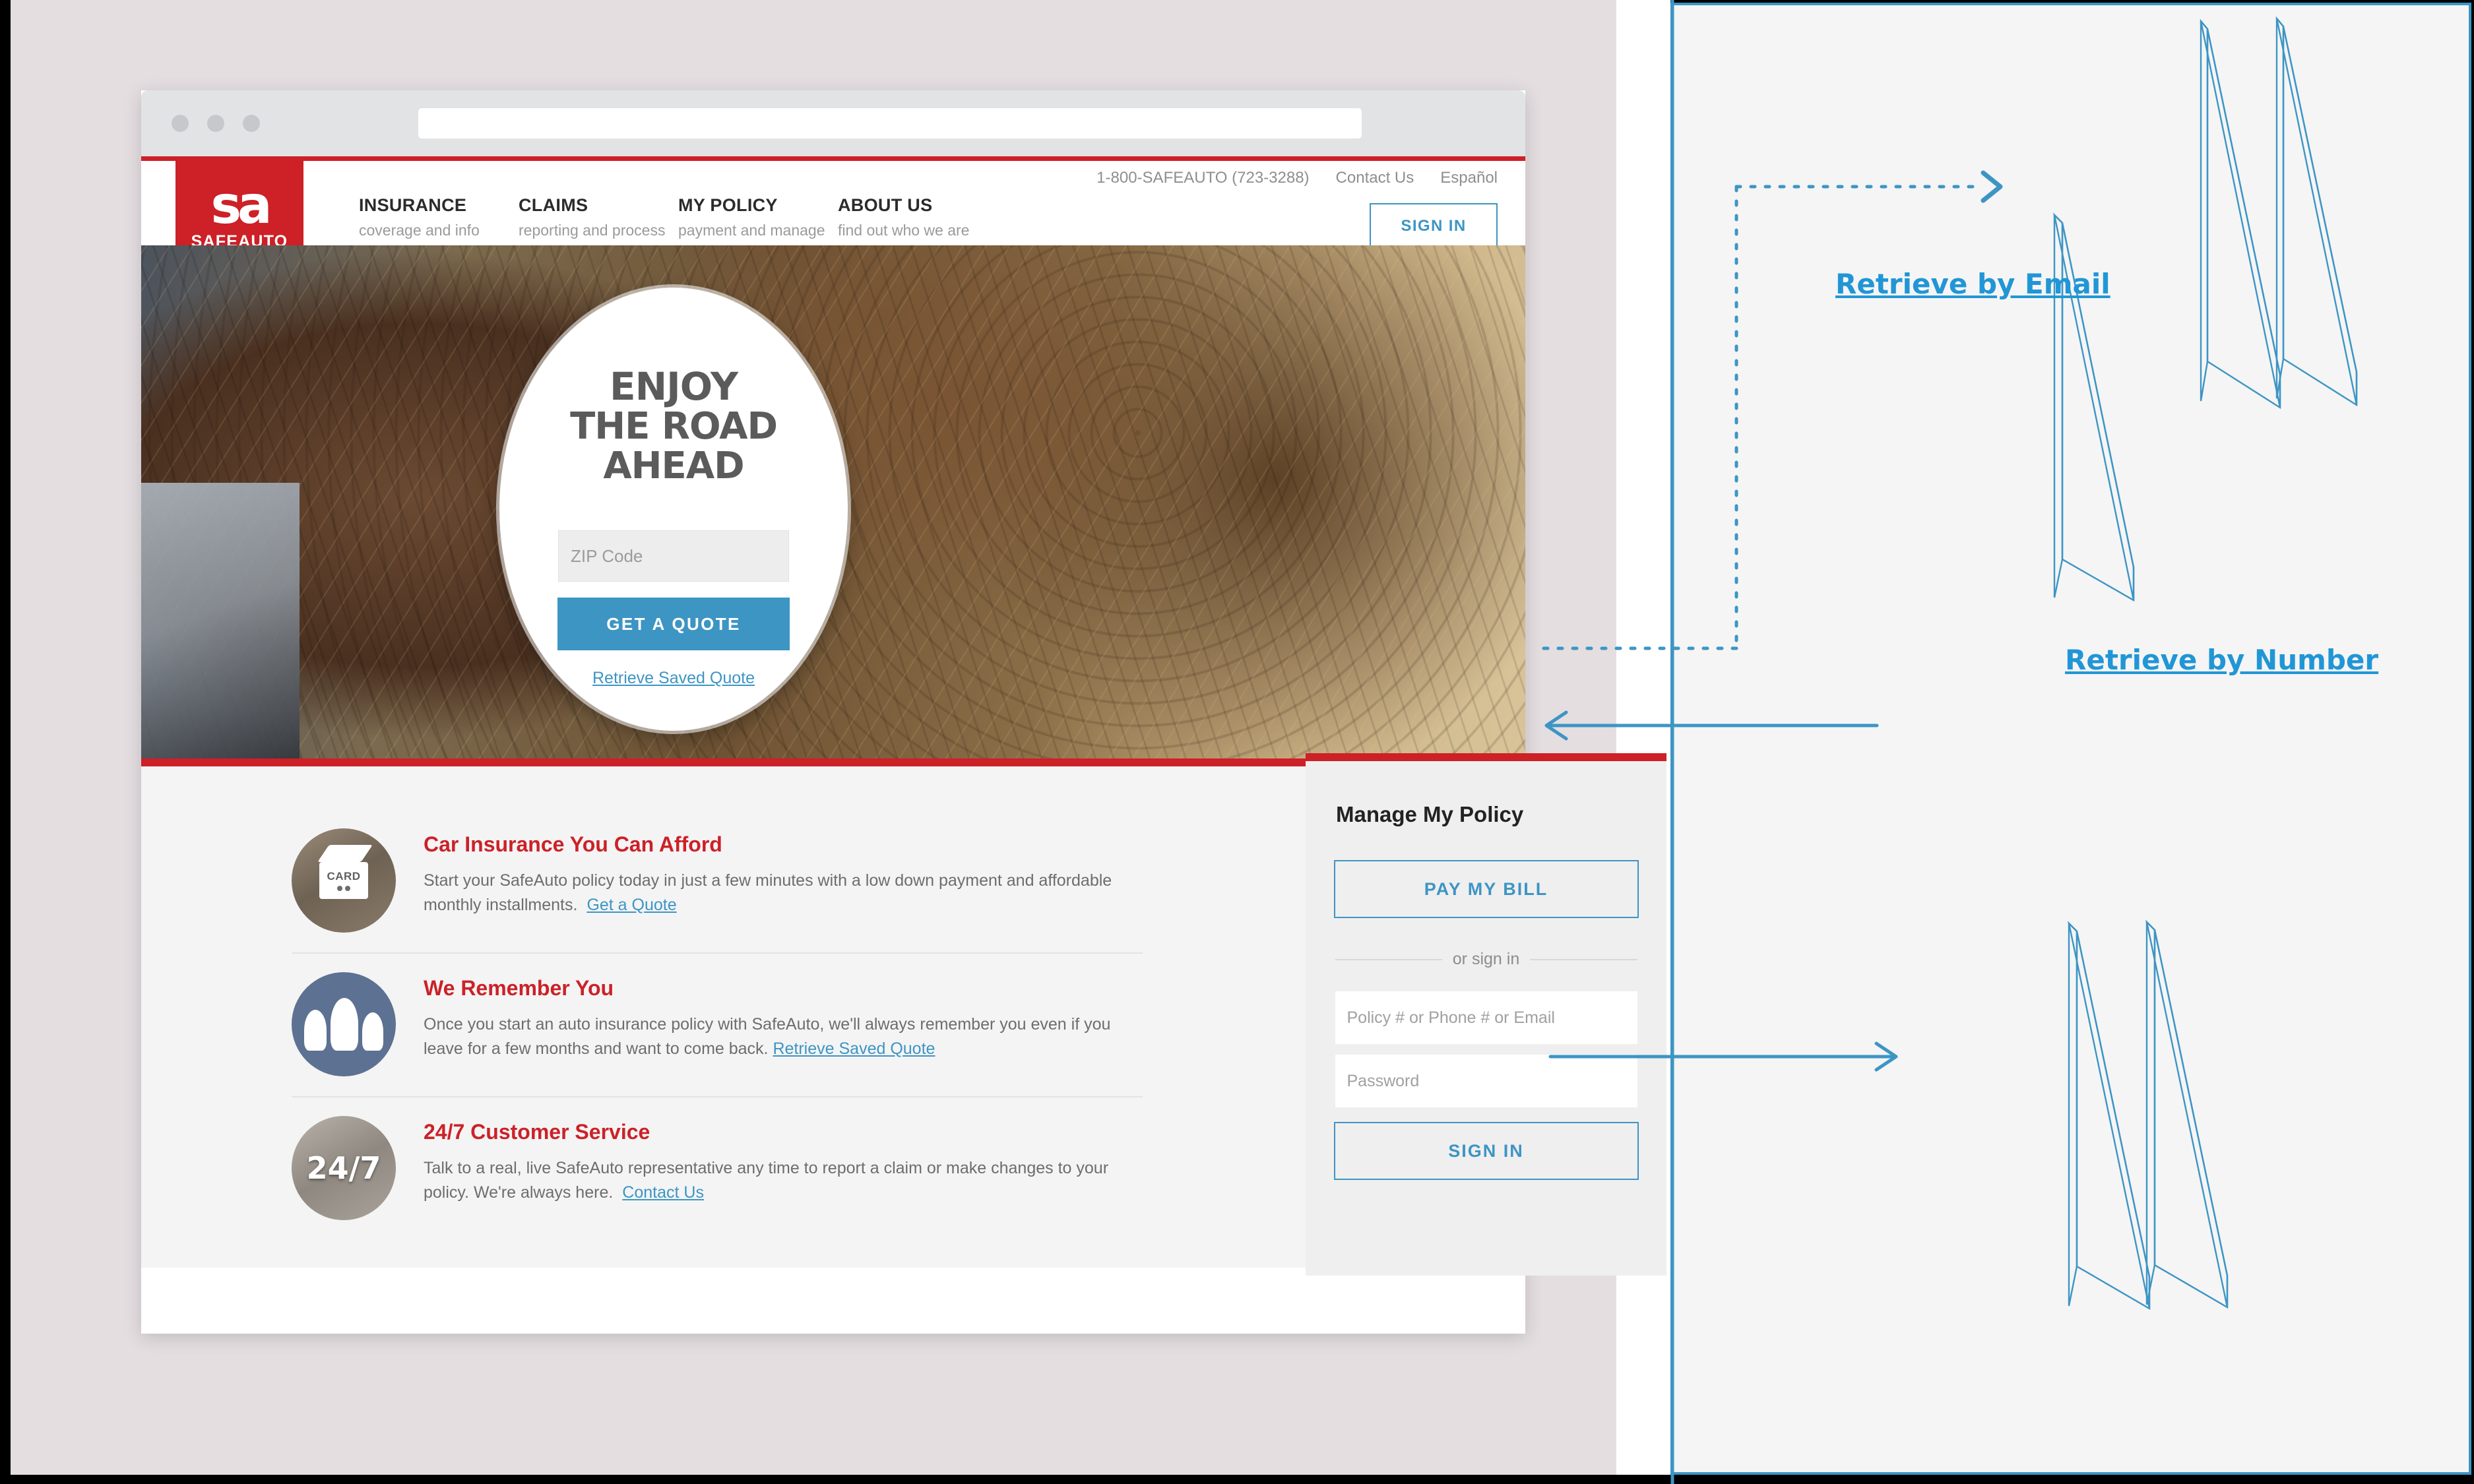  Describe the element at coordinates (419, 230) in the screenshot. I see `nav-subtitle: coverage and info` at that location.